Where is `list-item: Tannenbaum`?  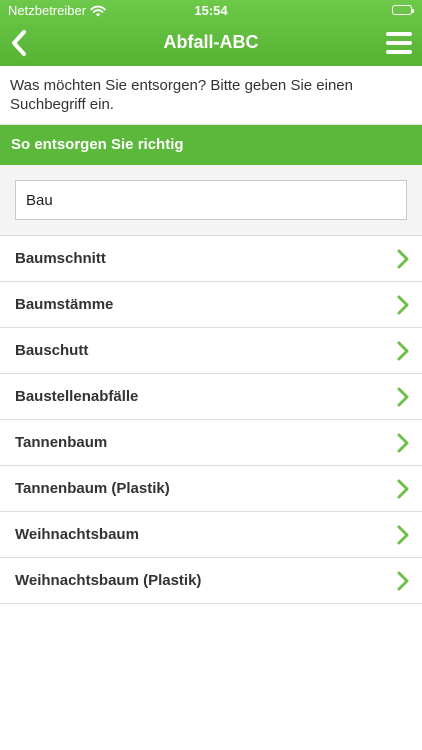
list-item: Tannenbaum is located at coordinates (211, 443).